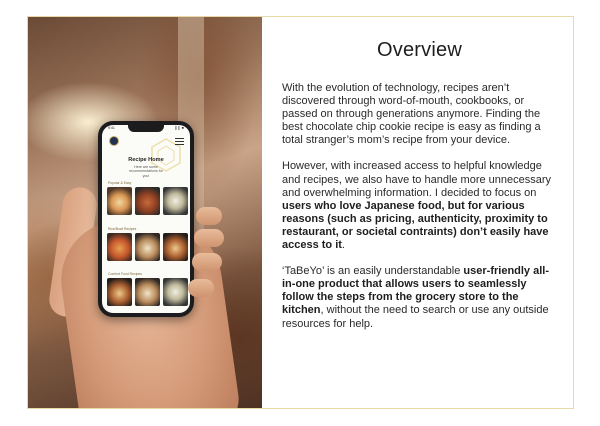 Image resolution: width=600 pixels, height=426 pixels. Describe the element at coordinates (179, 141) in the screenshot. I see `hamburger-menu-icon` at that location.